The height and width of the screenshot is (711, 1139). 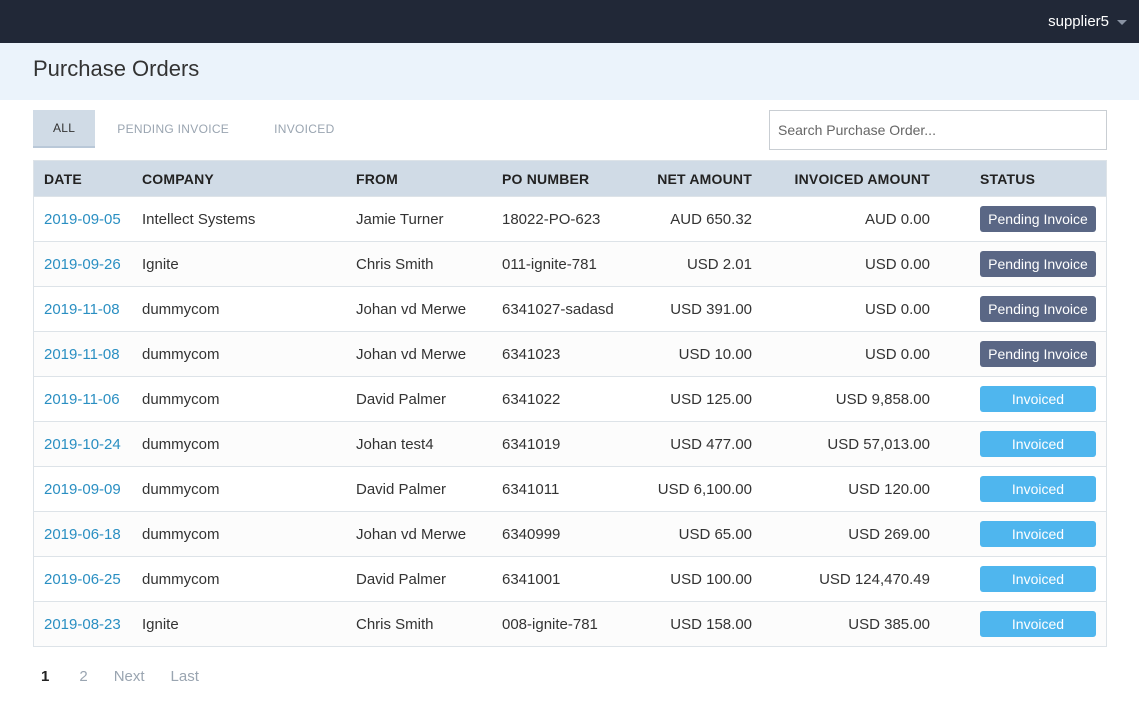 I want to click on column-header-company: COMPANY, so click(x=178, y=179).